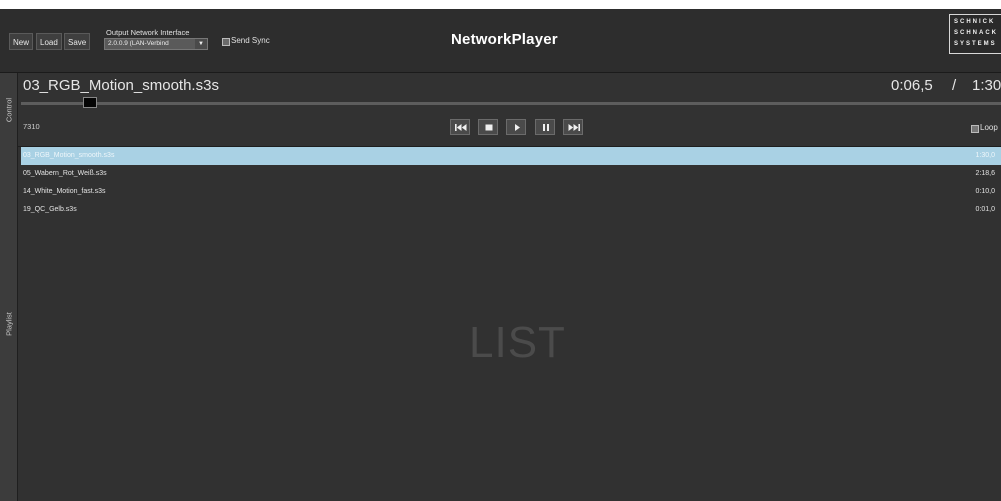 This screenshot has height=501, width=1001. Describe the element at coordinates (50, 209) in the screenshot. I see `playlist-item-name: 19_QC_Gelb.s3s` at that location.